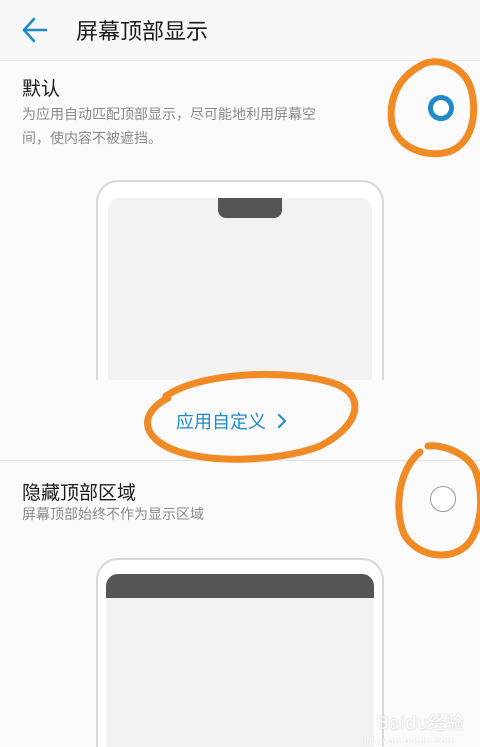  What do you see at coordinates (169, 115) in the screenshot?
I see `option-default-desc-line1: 为应用自动匹配顶部显示，尽可能地利用屏幕空` at bounding box center [169, 115].